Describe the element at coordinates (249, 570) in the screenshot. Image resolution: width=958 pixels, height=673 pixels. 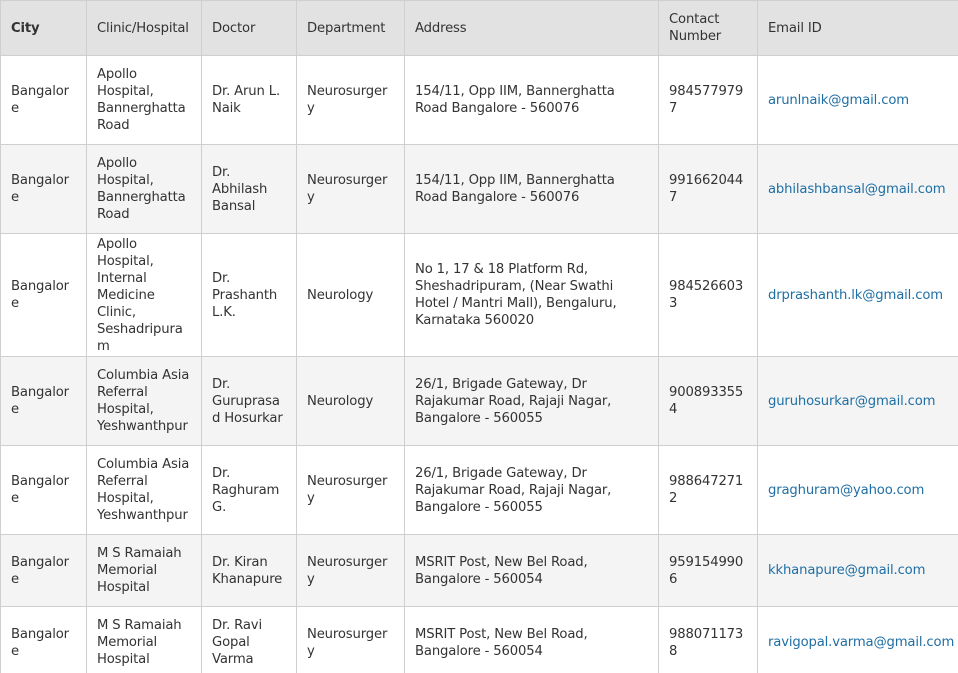
I see `doctor-cell: Dr. Kiran Khanapure` at that location.